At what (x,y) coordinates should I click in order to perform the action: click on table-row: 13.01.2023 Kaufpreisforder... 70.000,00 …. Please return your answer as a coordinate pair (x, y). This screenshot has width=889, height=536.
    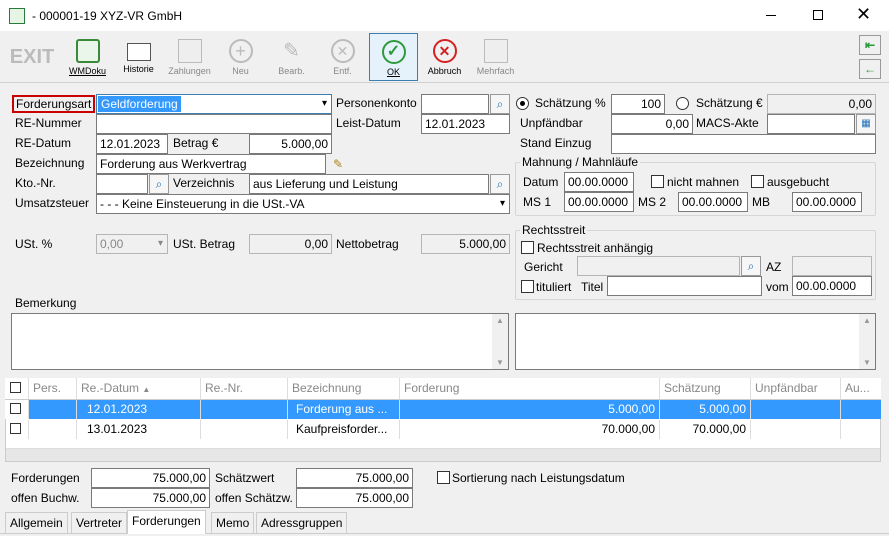
    Looking at the image, I should click on (443, 429).